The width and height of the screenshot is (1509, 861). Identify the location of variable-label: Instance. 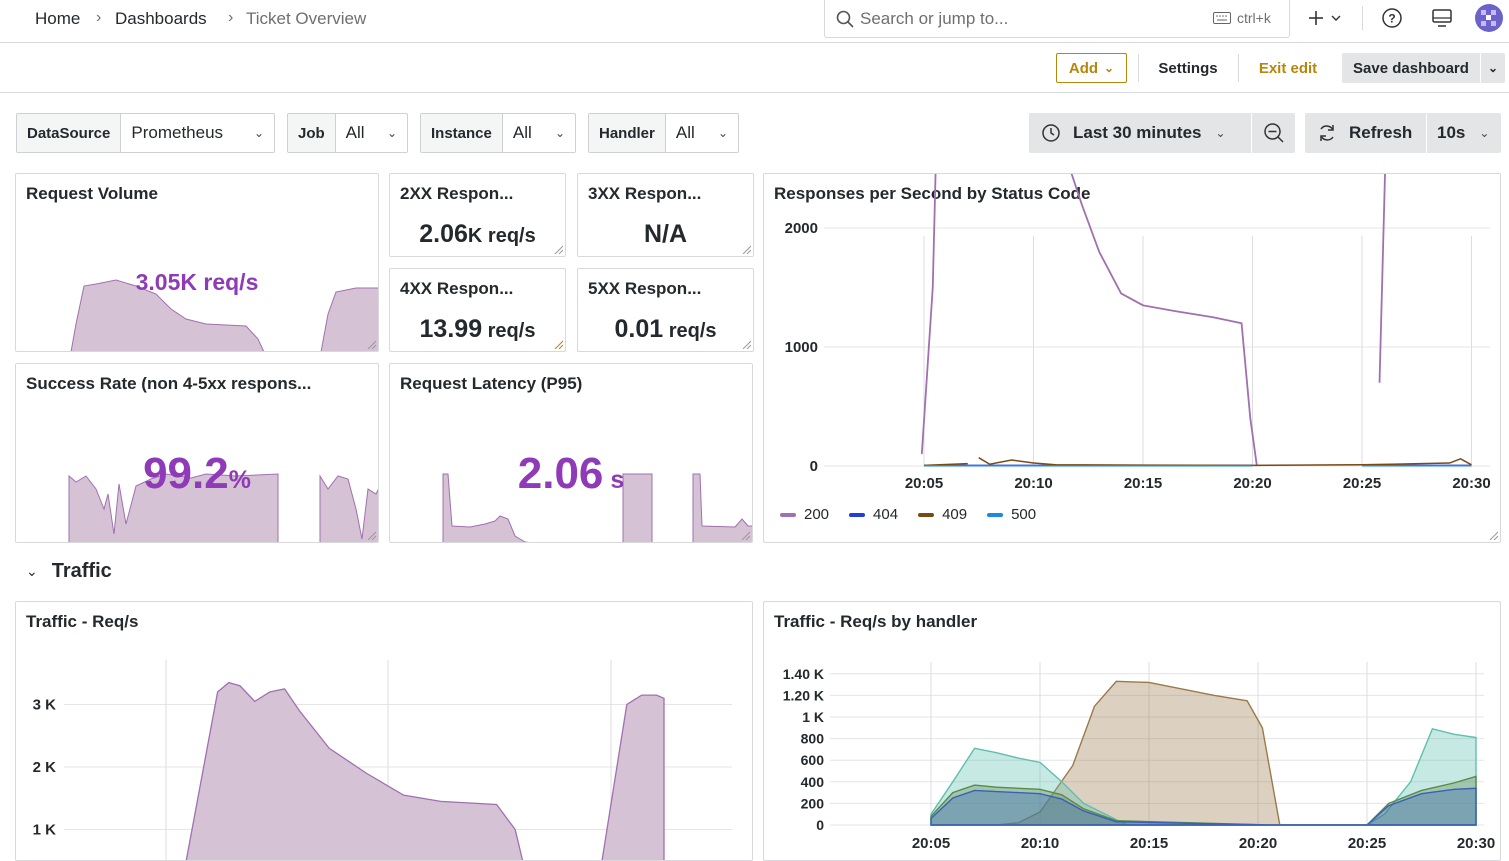
(462, 133).